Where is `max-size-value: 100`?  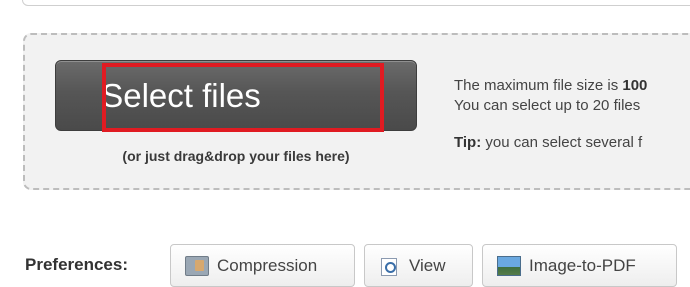 max-size-value: 100 is located at coordinates (635, 85).